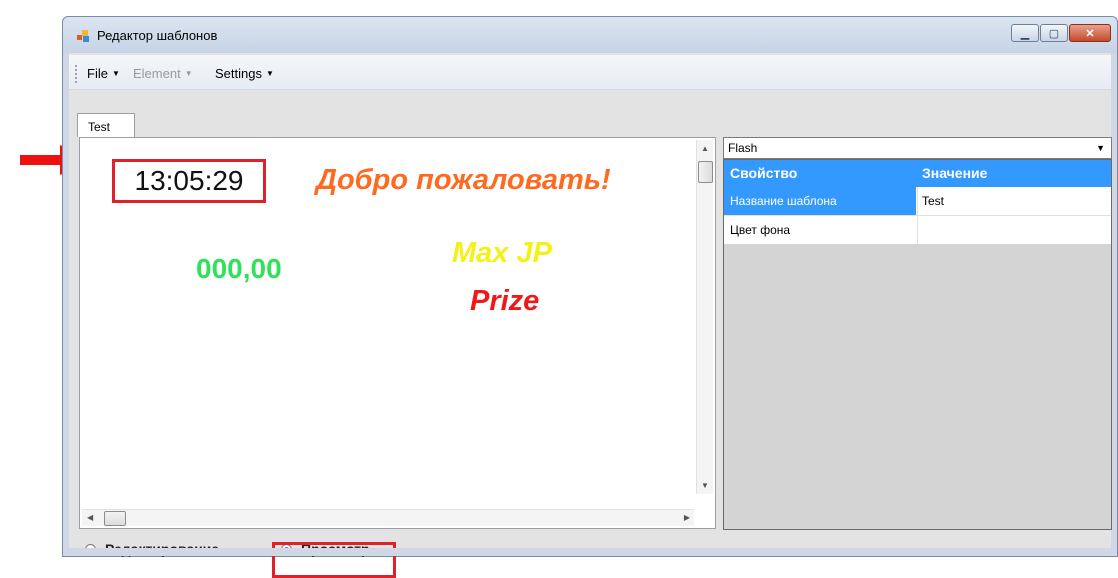 The height and width of the screenshot is (578, 1118). What do you see at coordinates (764, 173) in the screenshot?
I see `column-header-property: Свойство` at bounding box center [764, 173].